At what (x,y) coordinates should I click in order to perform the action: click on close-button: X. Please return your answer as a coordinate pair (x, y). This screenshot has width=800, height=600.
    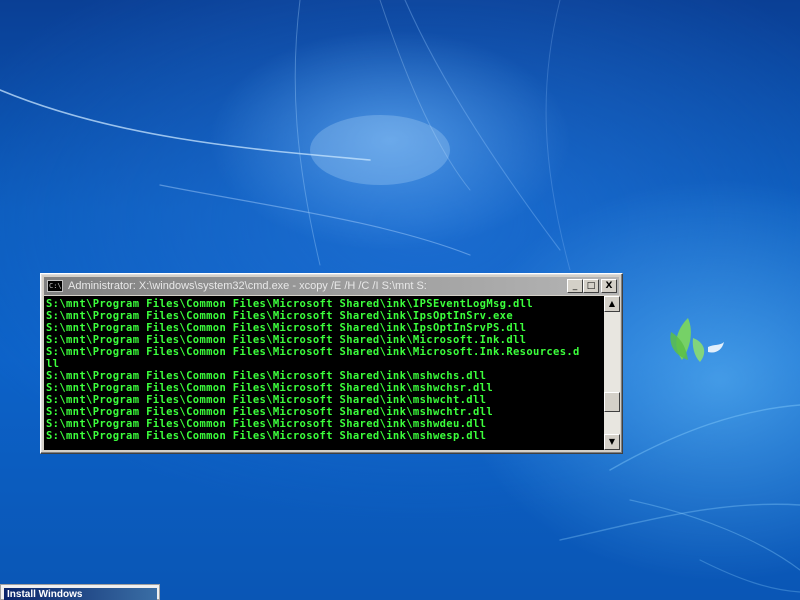
    Looking at the image, I should click on (609, 286).